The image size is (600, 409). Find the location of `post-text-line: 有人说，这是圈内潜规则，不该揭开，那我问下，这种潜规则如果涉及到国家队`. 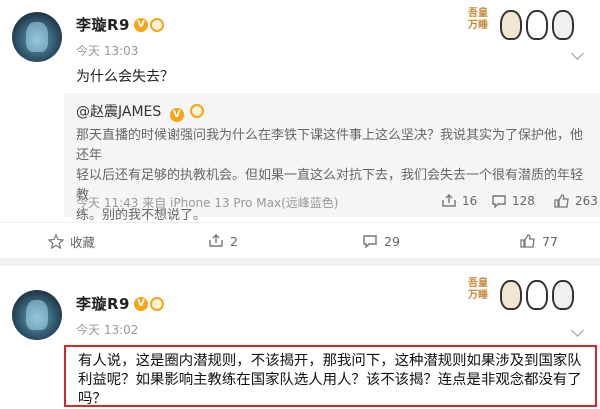

post-text-line: 有人说，这是圈内潜规则，不该揭开，那我问下，这种潜规则如果涉及到国家队 is located at coordinates (330, 361).